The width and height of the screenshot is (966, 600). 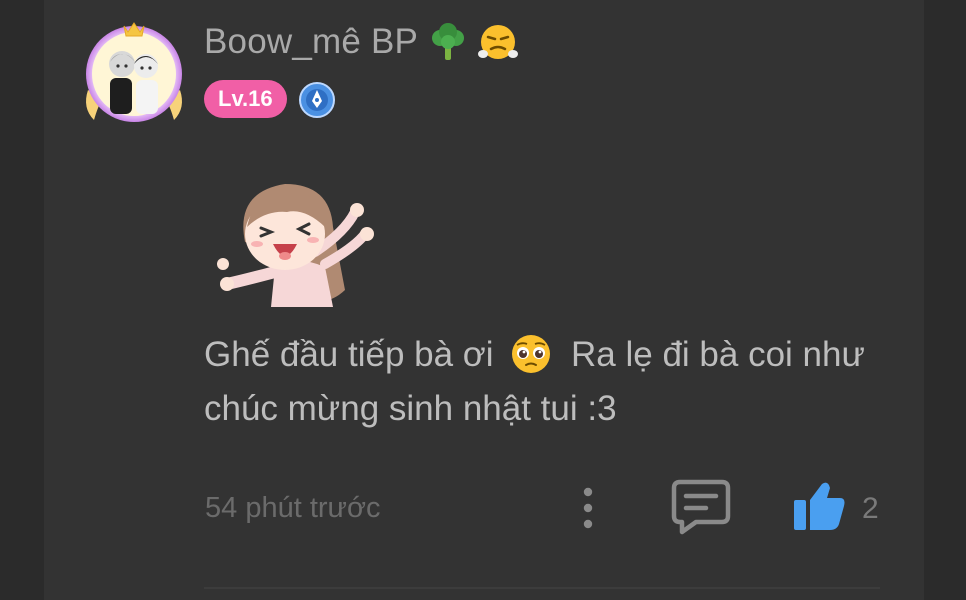 What do you see at coordinates (531, 354) in the screenshot?
I see `pleading-face-icon` at bounding box center [531, 354].